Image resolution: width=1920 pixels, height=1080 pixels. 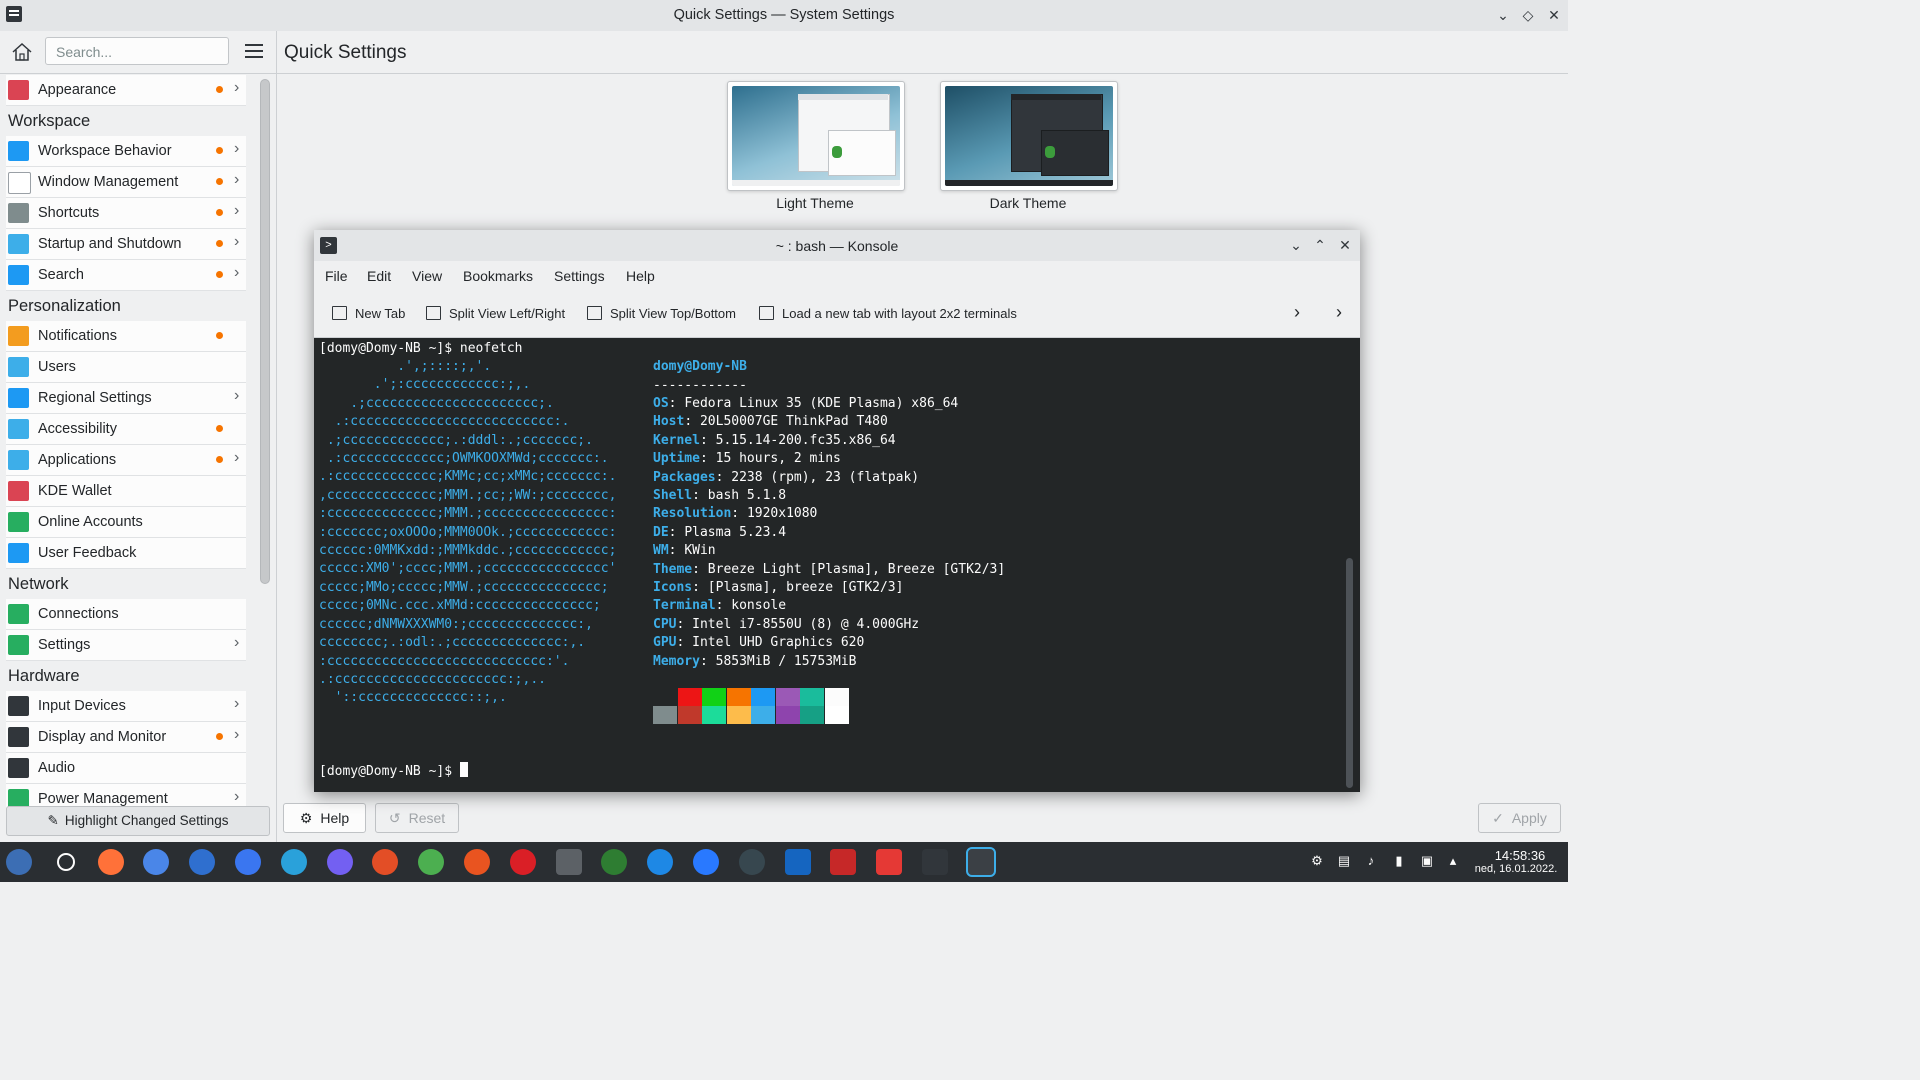 What do you see at coordinates (579, 276) in the screenshot?
I see `menu-settings: Settings` at bounding box center [579, 276].